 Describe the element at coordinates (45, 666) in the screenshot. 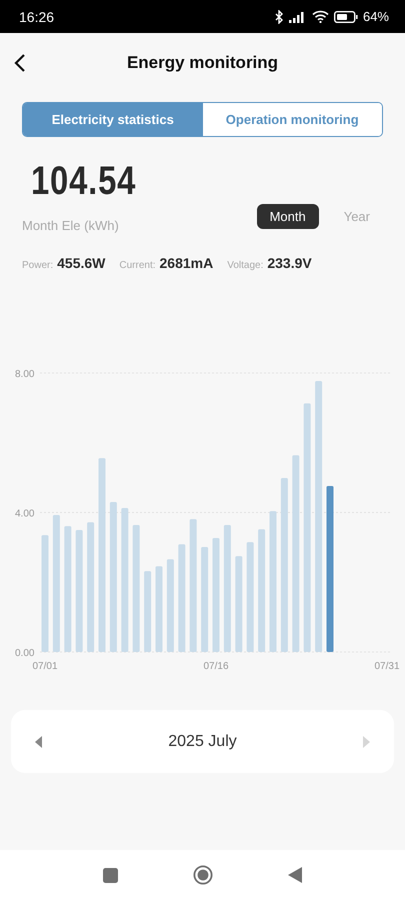

I see `x-axis-label: 07/01` at that location.